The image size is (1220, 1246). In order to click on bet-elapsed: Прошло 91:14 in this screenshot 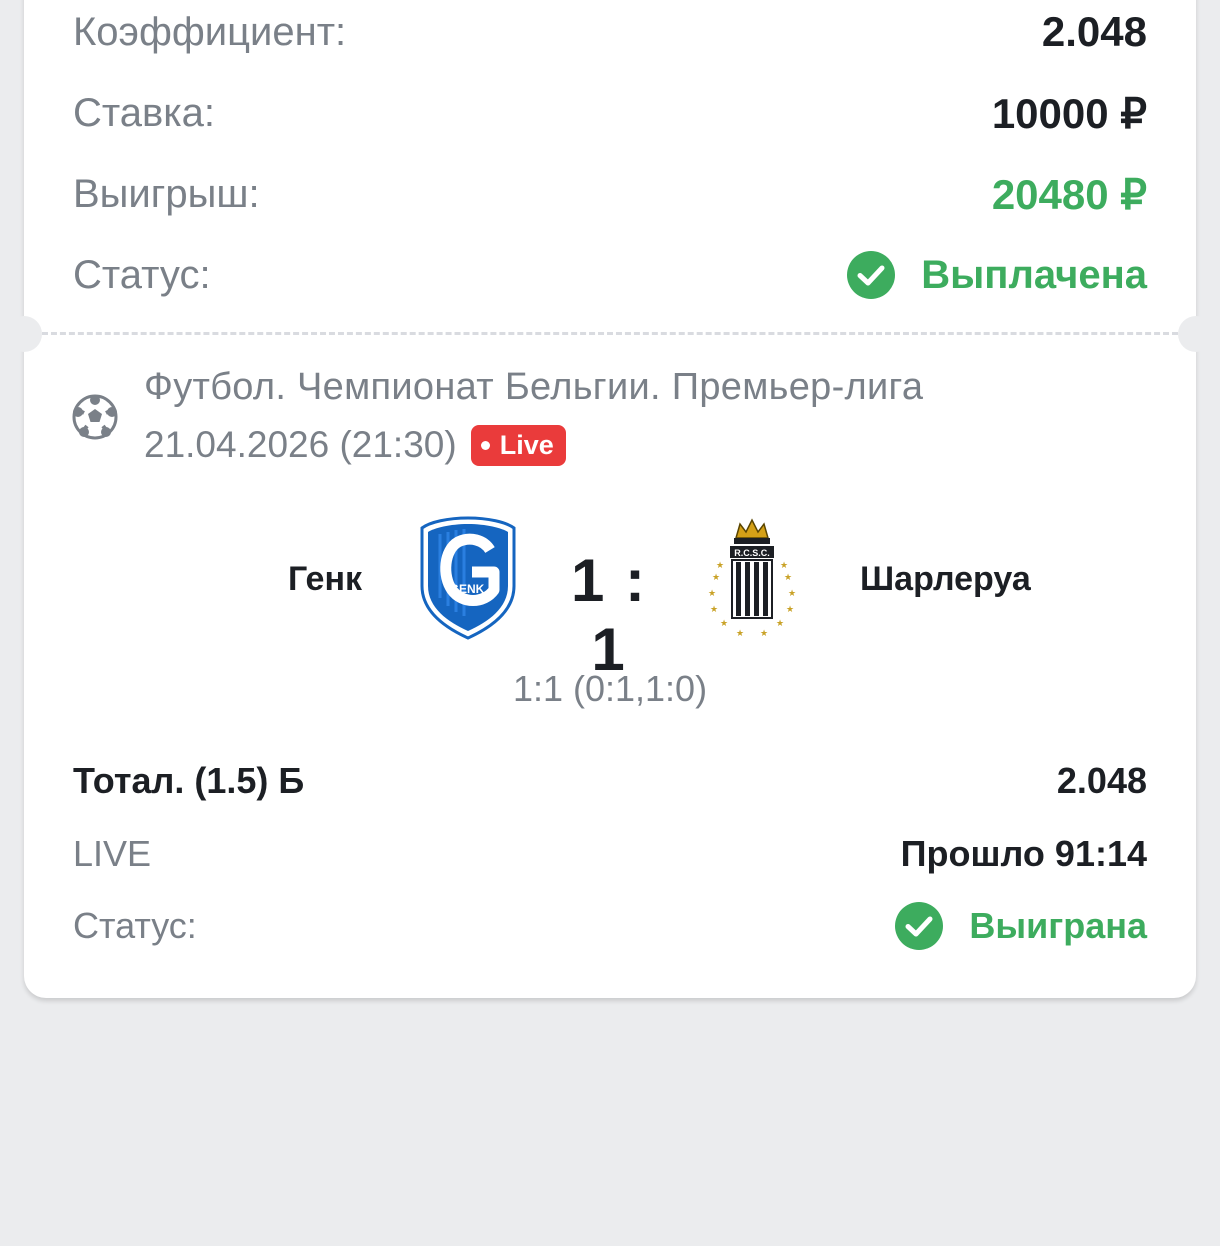, I will do `click(1023, 853)`.